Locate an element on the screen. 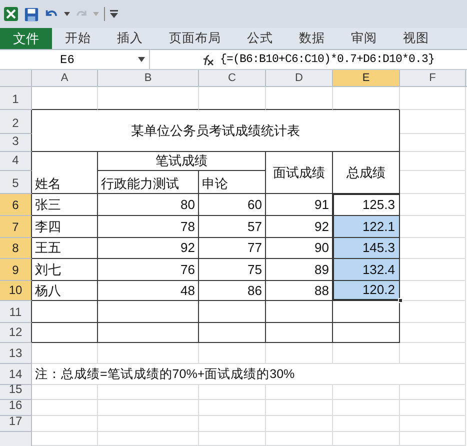 The height and width of the screenshot is (446, 467). column-heading: 申论 is located at coordinates (232, 182).